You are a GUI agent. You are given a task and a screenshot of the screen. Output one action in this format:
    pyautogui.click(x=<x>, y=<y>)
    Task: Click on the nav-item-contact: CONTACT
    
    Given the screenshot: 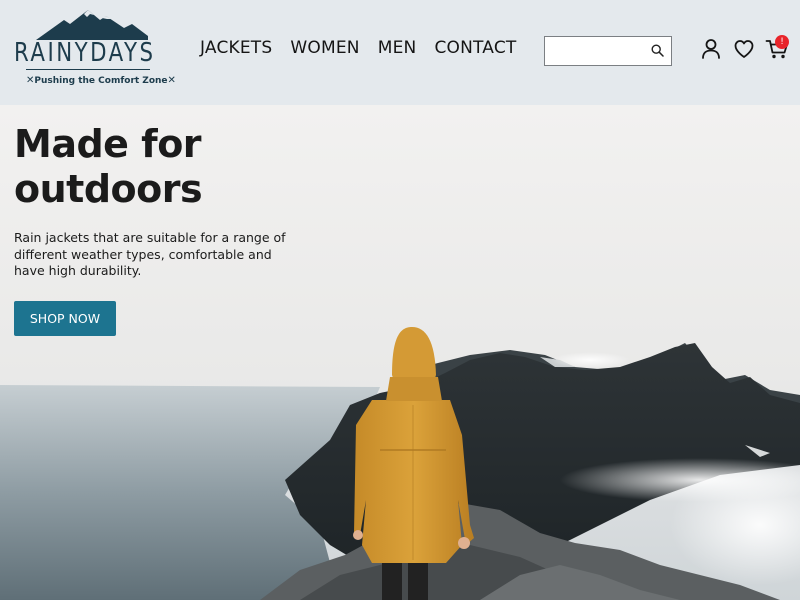 What is the action you would take?
    pyautogui.click(x=475, y=48)
    